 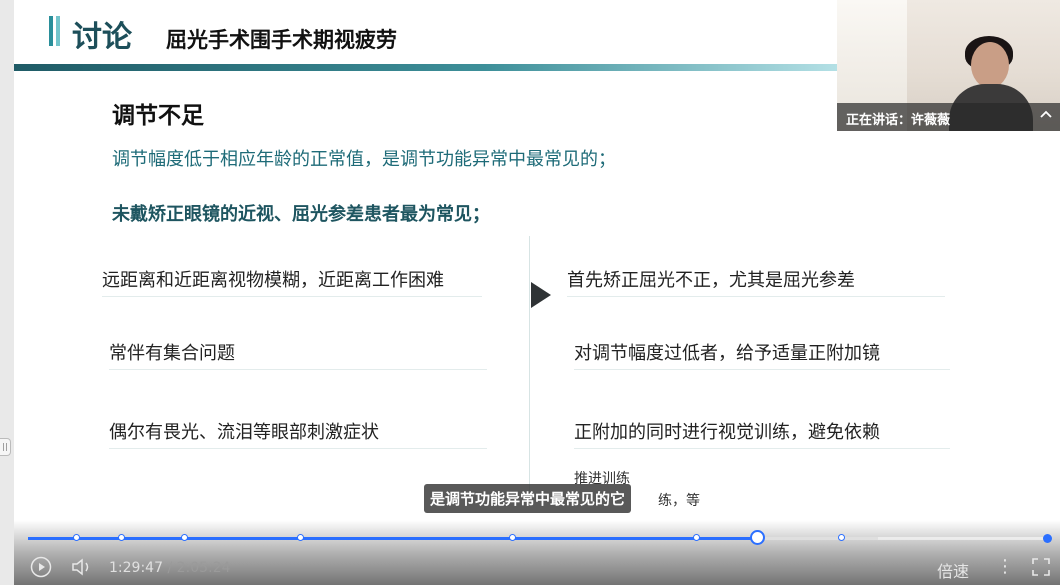 I want to click on treatment-item: 正附加的同时进行视觉训练，避免依赖, so click(x=762, y=433).